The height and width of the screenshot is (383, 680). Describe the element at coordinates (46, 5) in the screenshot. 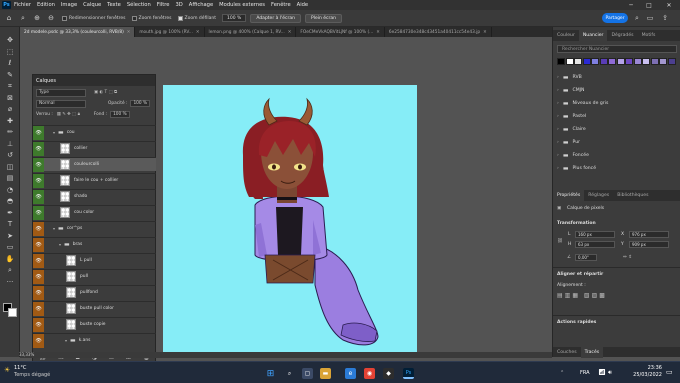

I see `menu-item: Edition` at that location.